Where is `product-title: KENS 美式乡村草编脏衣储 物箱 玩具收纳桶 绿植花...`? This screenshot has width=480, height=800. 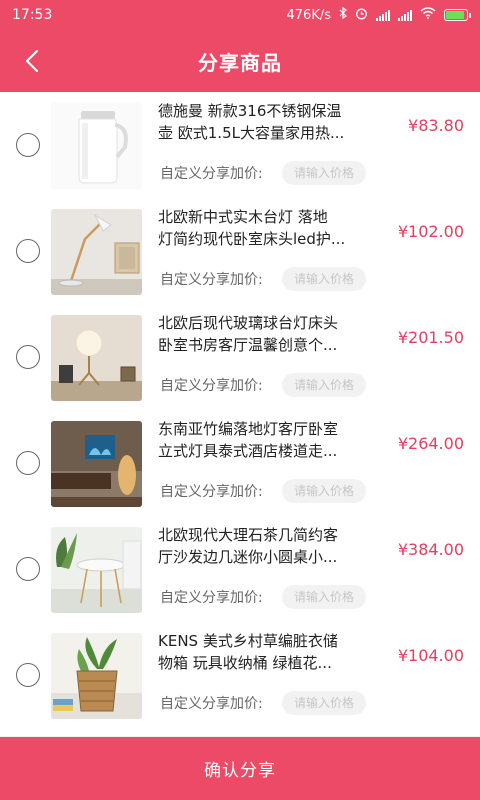
product-title: KENS 美式乡村草编脏衣储 物箱 玩具收纳桶 绿植花... is located at coordinates (264, 652).